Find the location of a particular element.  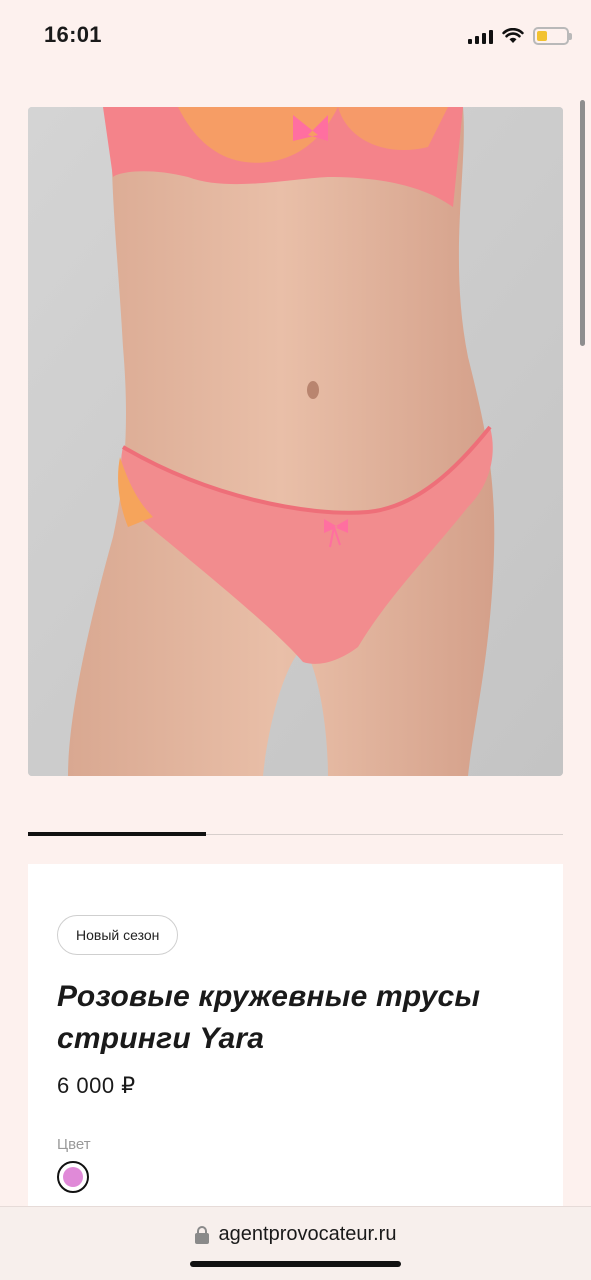

url-text: agentprovocateur.ru is located at coordinates (307, 1234).